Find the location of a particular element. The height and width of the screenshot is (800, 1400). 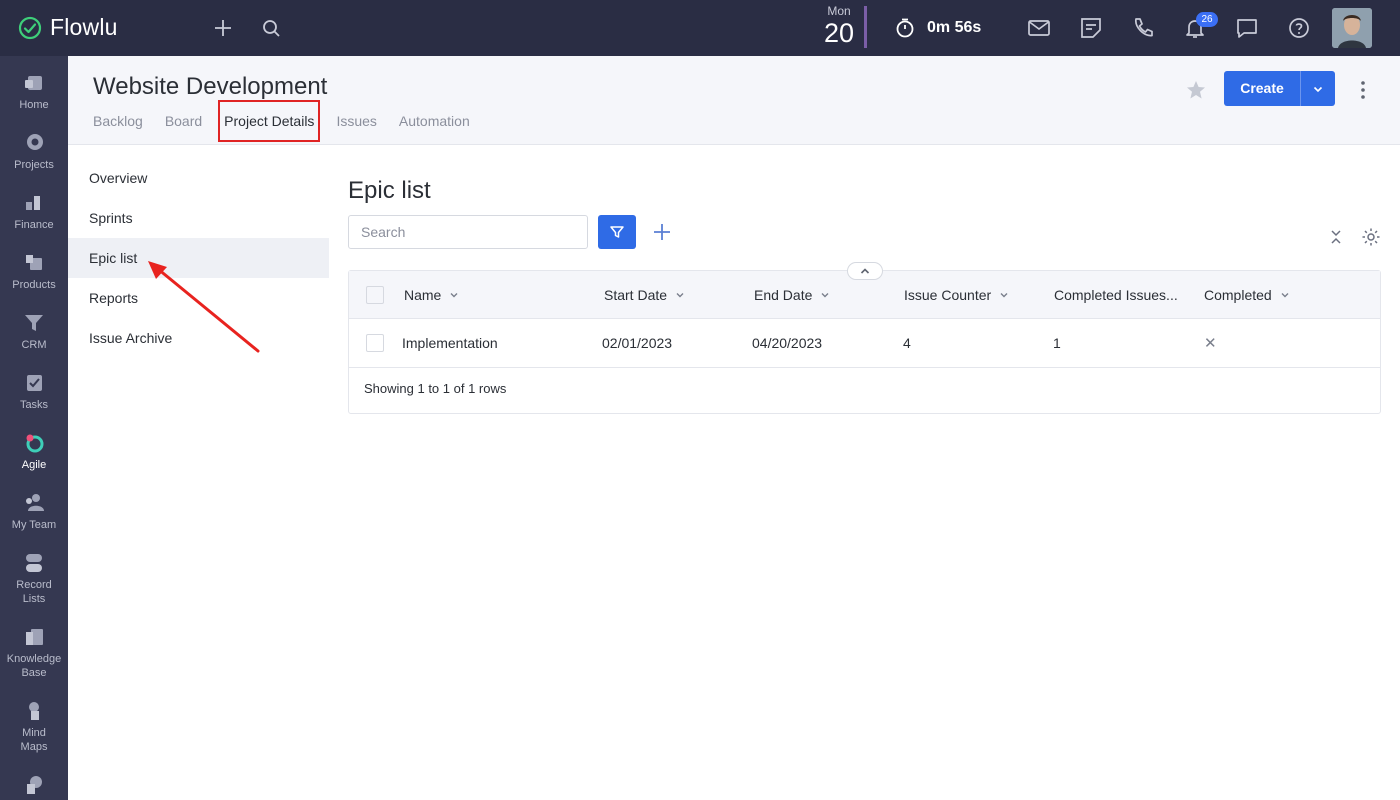

filter-icon is located at coordinates (617, 232).